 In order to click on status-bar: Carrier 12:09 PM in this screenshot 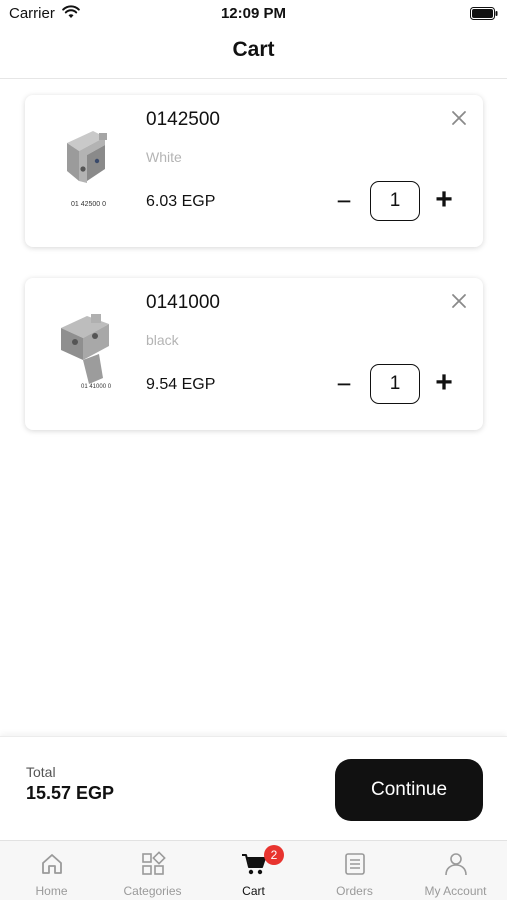, I will do `click(253, 14)`.